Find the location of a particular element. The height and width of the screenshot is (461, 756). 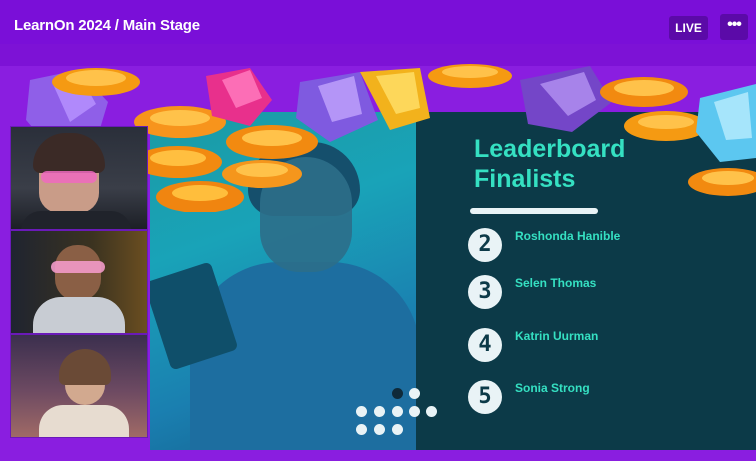

more-options-button: ••• is located at coordinates (734, 27).